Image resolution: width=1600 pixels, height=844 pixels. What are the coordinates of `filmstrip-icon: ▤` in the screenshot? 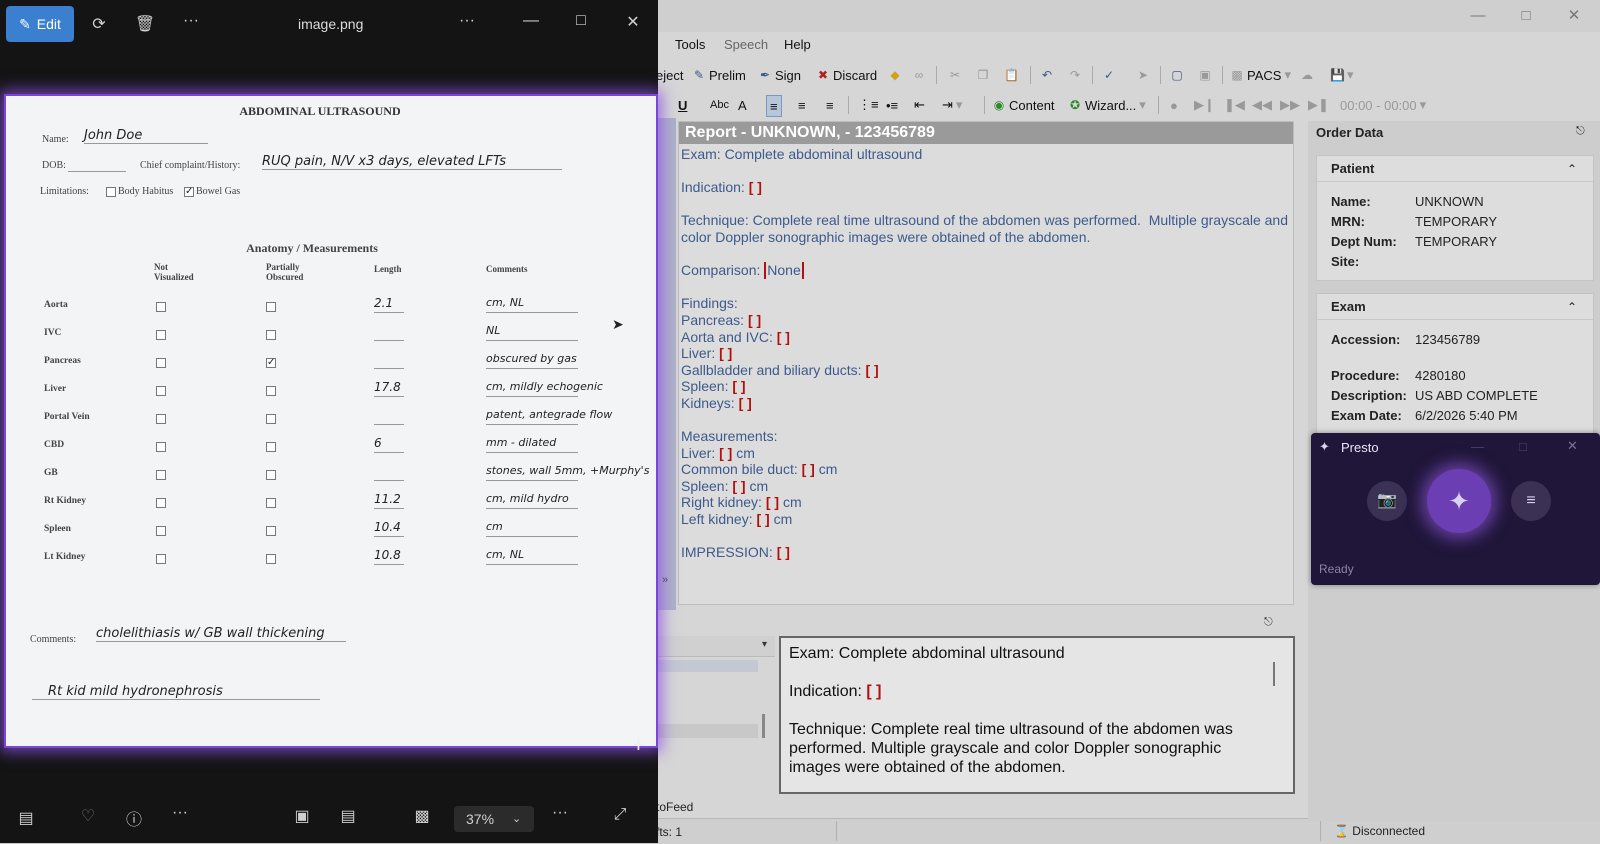 It's located at (26, 818).